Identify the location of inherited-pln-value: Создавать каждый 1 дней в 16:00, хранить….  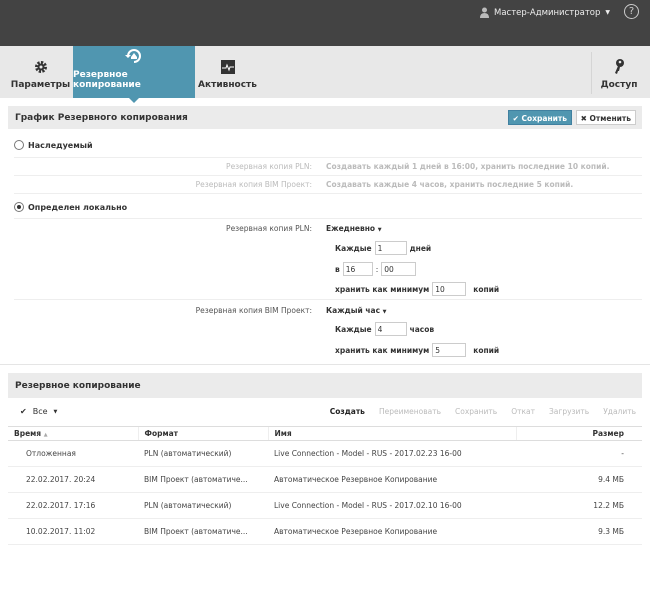
(468, 166).